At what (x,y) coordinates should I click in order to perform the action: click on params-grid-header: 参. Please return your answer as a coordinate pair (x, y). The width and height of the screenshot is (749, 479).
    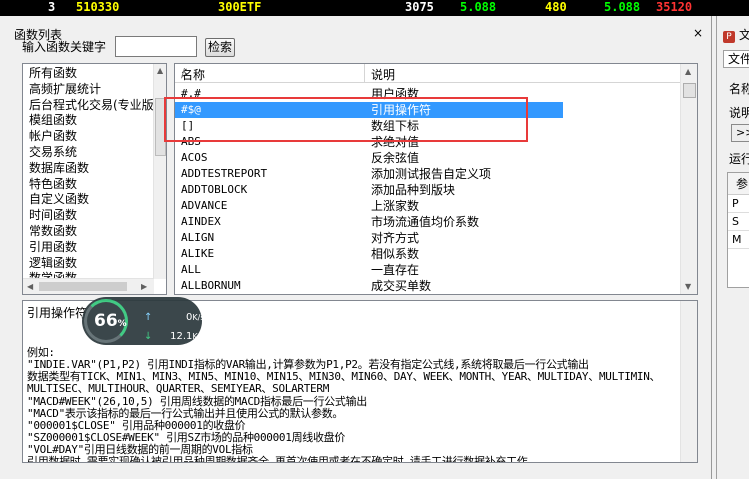
    Looking at the image, I should click on (738, 184).